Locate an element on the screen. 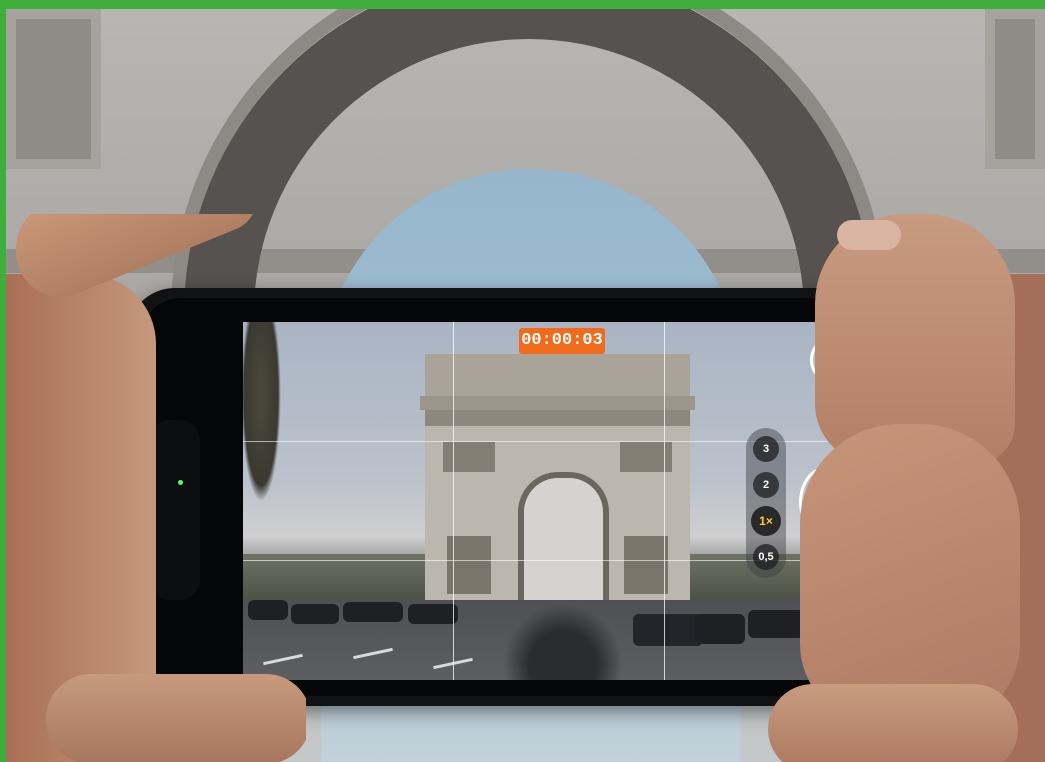 Image resolution: width=1045 pixels, height=762 pixels. recording-timer: 00:00:03 is located at coordinates (562, 341).